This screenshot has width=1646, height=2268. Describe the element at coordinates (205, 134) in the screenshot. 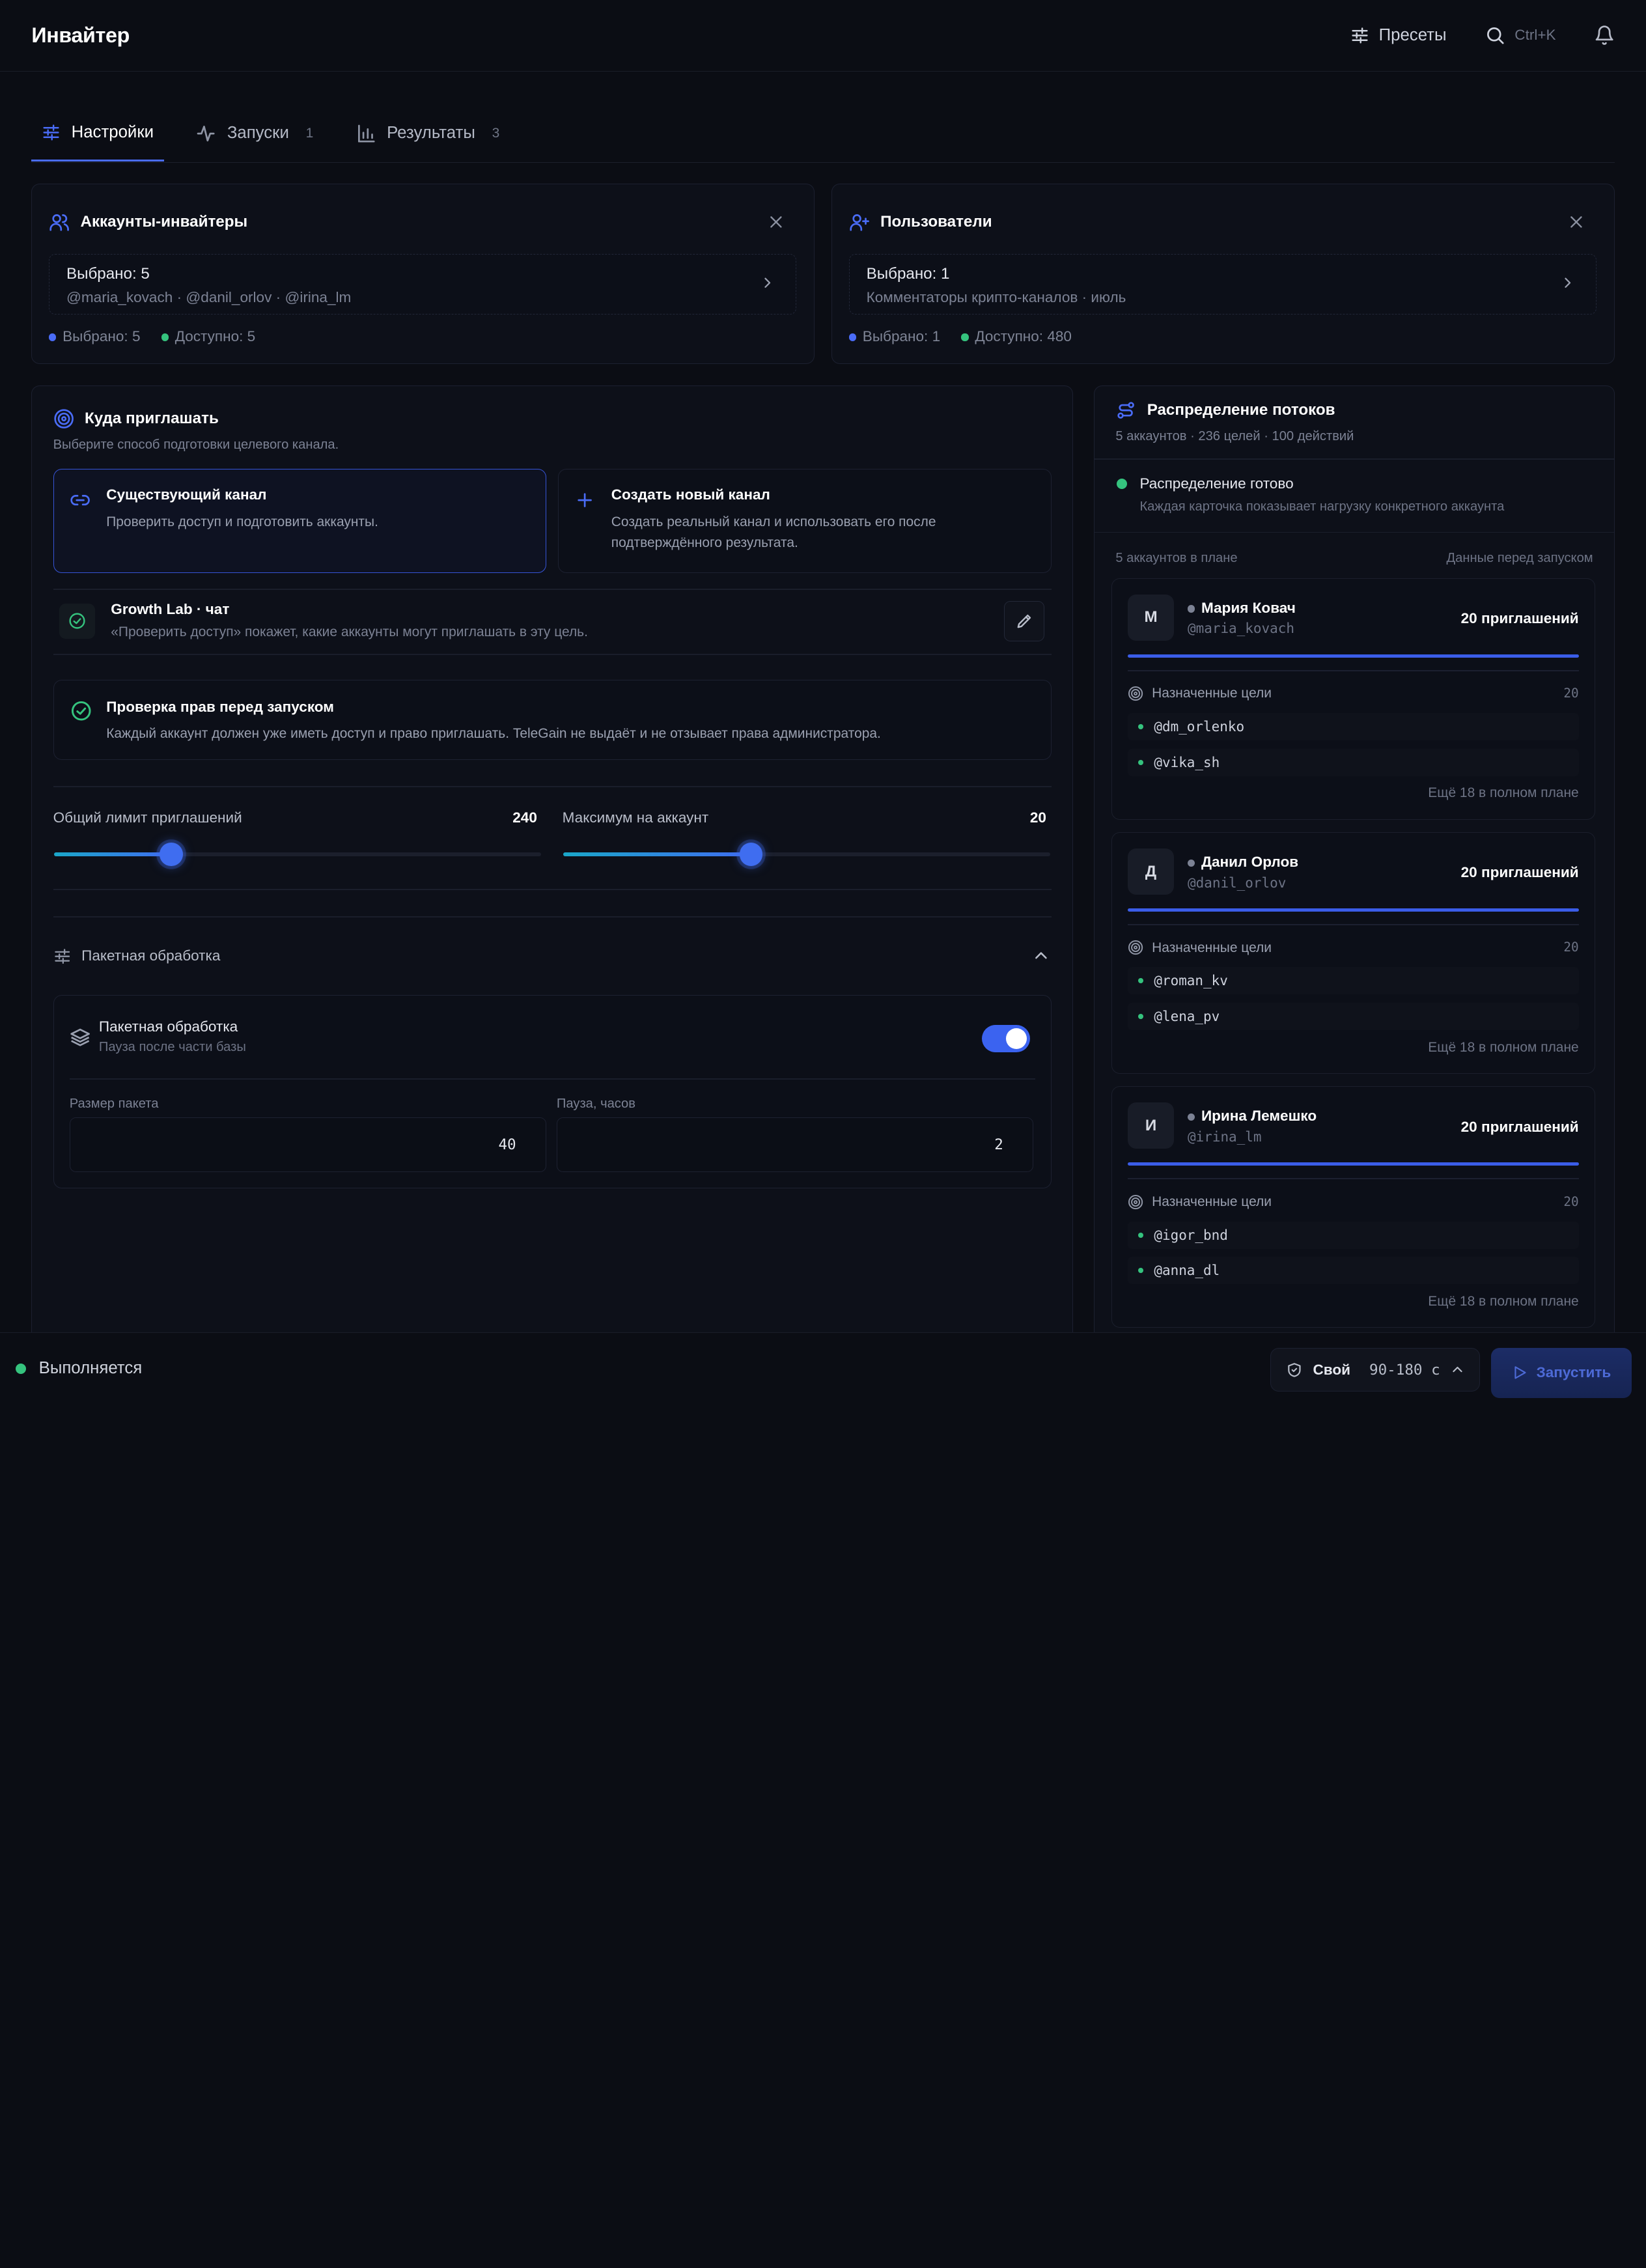

I see `activity-icon` at that location.